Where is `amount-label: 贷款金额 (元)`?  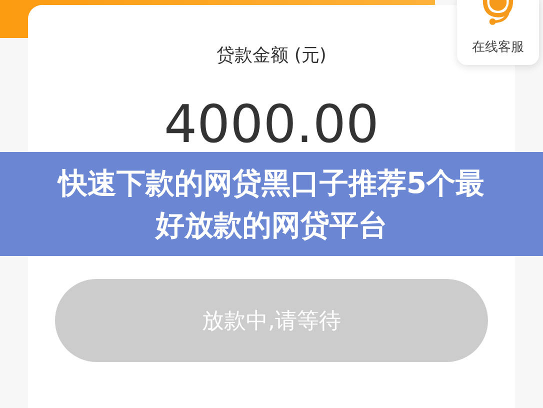
amount-label: 贷款金额 (元) is located at coordinates (271, 55).